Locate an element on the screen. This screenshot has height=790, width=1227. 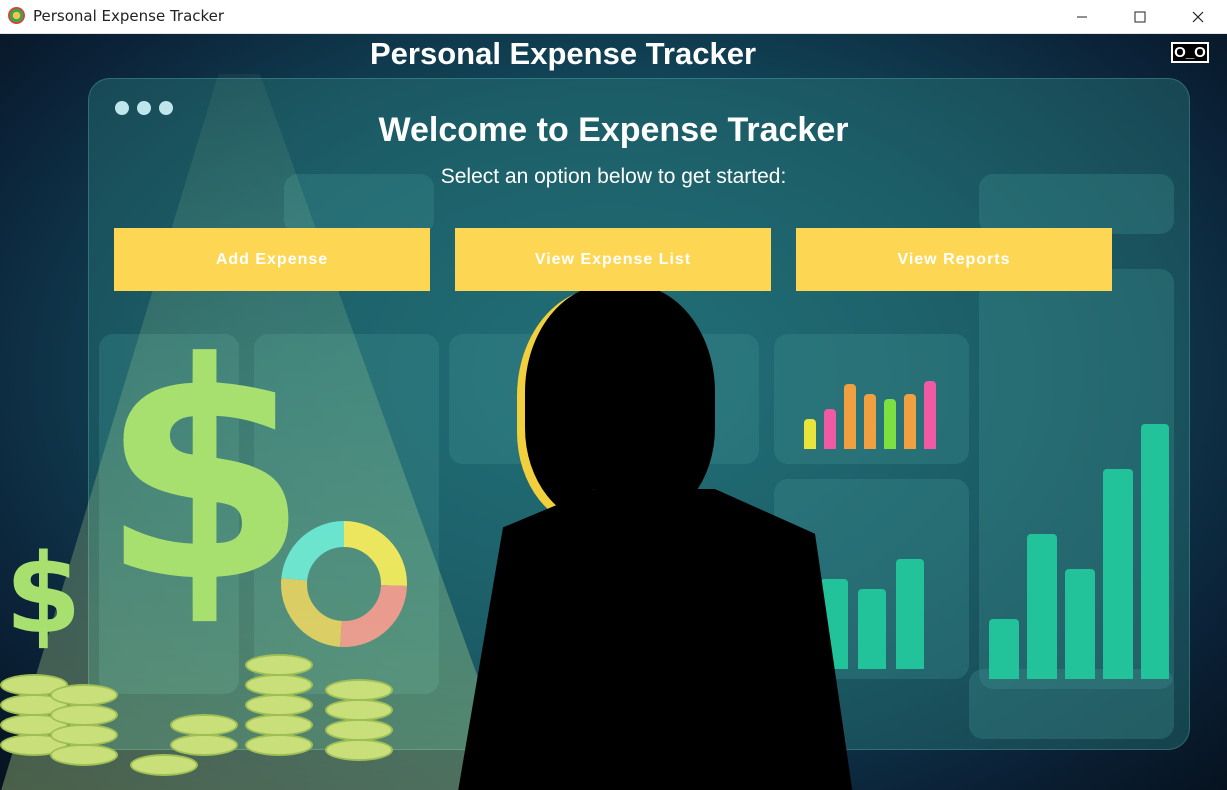
view-reports-button: View Reports is located at coordinates (954, 259).